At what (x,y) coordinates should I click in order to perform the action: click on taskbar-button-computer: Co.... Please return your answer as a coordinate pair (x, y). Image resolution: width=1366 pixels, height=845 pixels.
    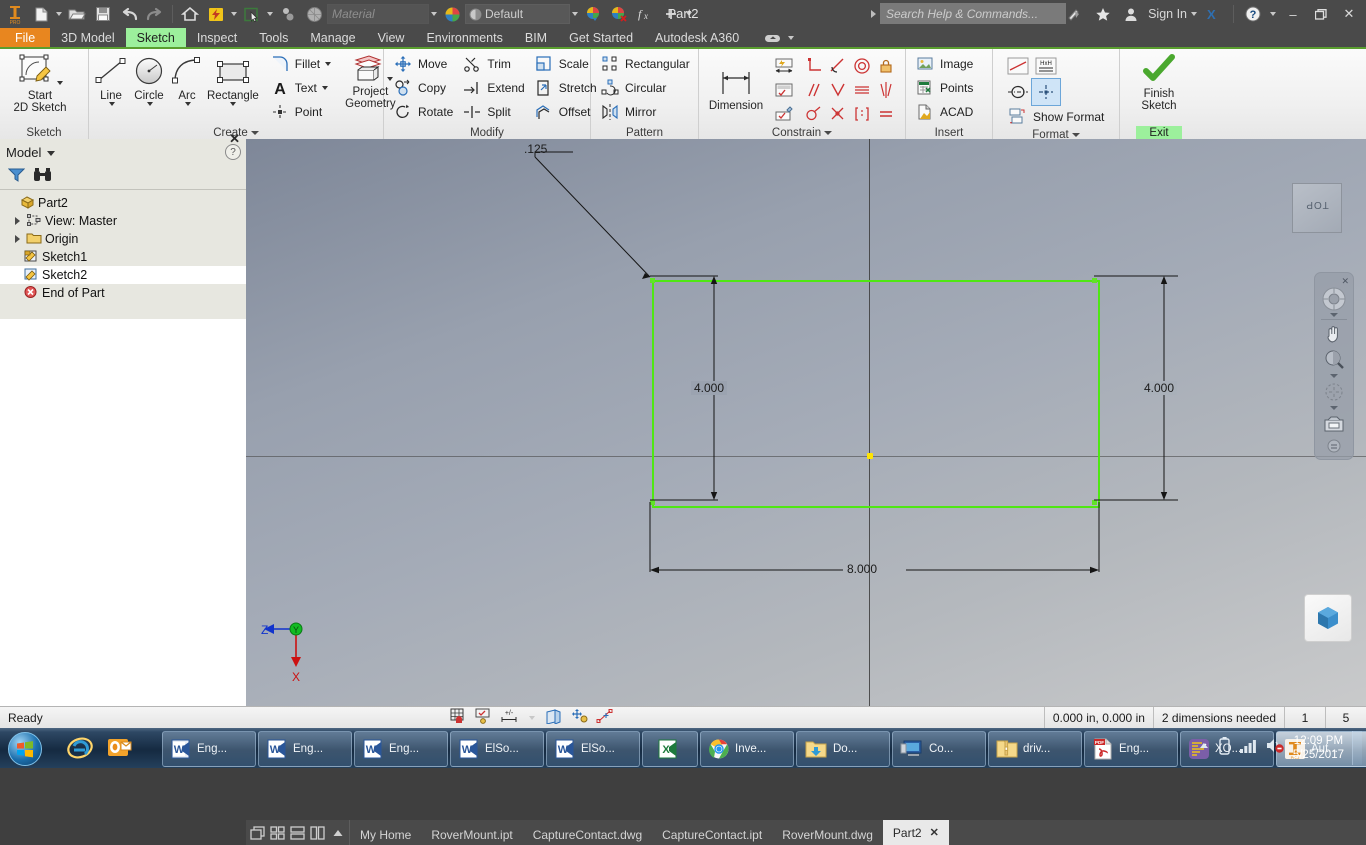
    Looking at the image, I should click on (939, 749).